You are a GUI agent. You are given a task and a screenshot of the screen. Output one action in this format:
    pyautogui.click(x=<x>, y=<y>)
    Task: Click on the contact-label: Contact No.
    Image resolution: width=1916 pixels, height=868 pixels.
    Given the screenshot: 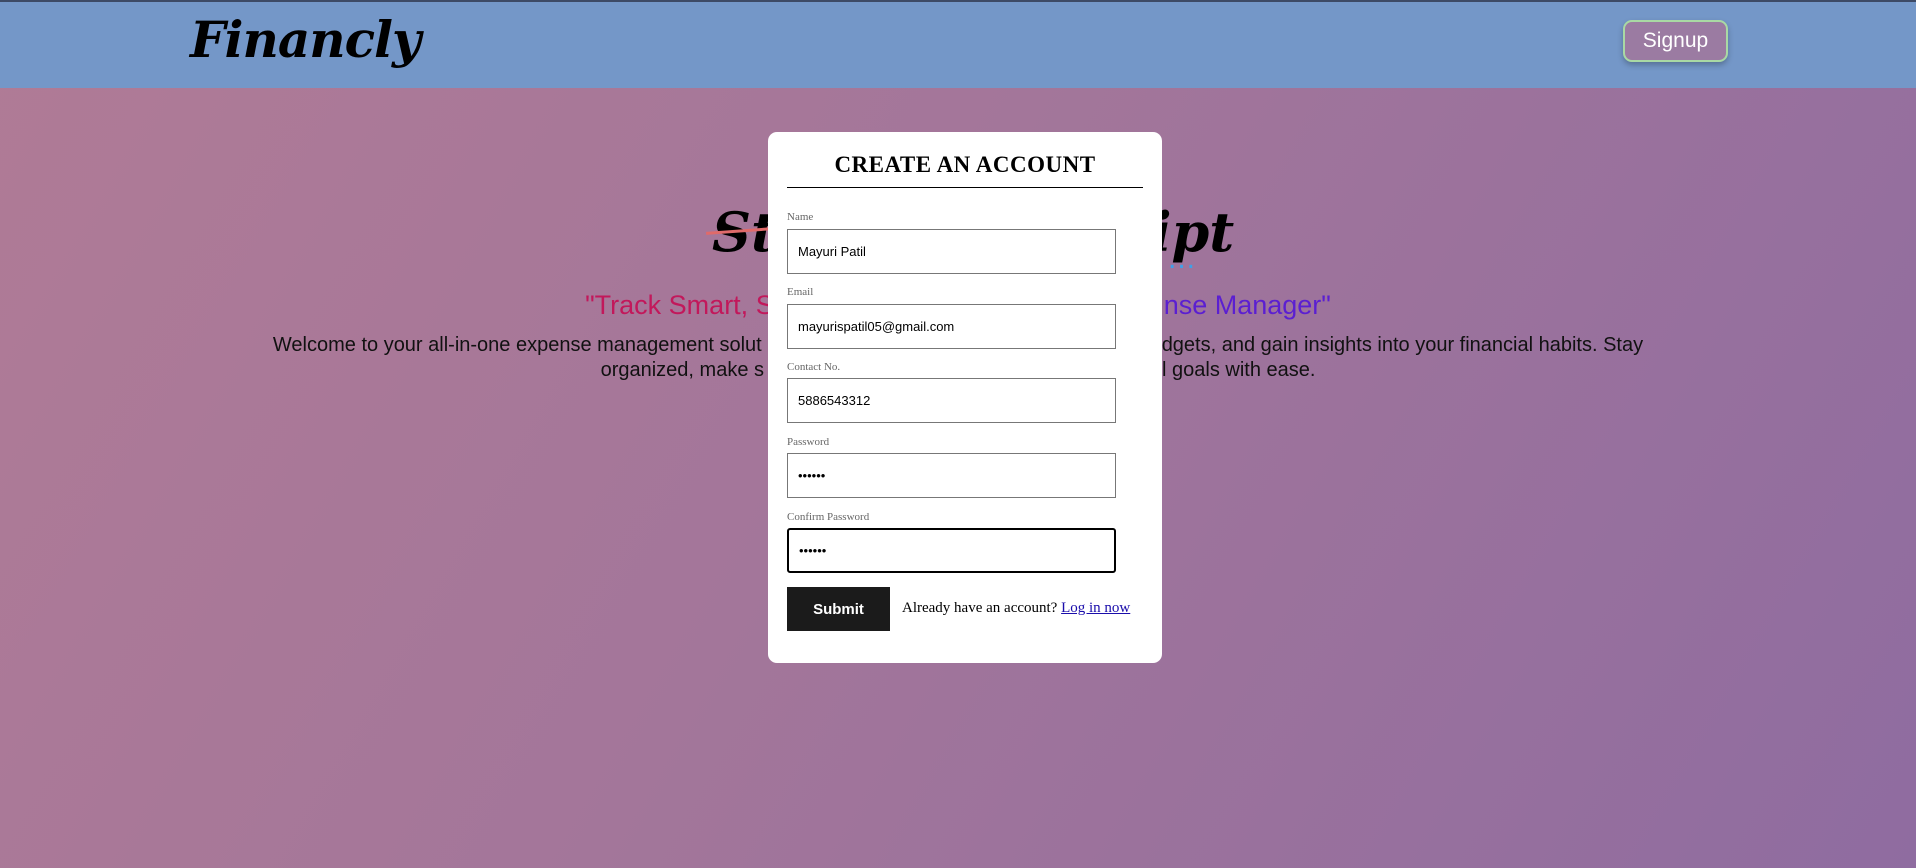 What is the action you would take?
    pyautogui.click(x=814, y=367)
    